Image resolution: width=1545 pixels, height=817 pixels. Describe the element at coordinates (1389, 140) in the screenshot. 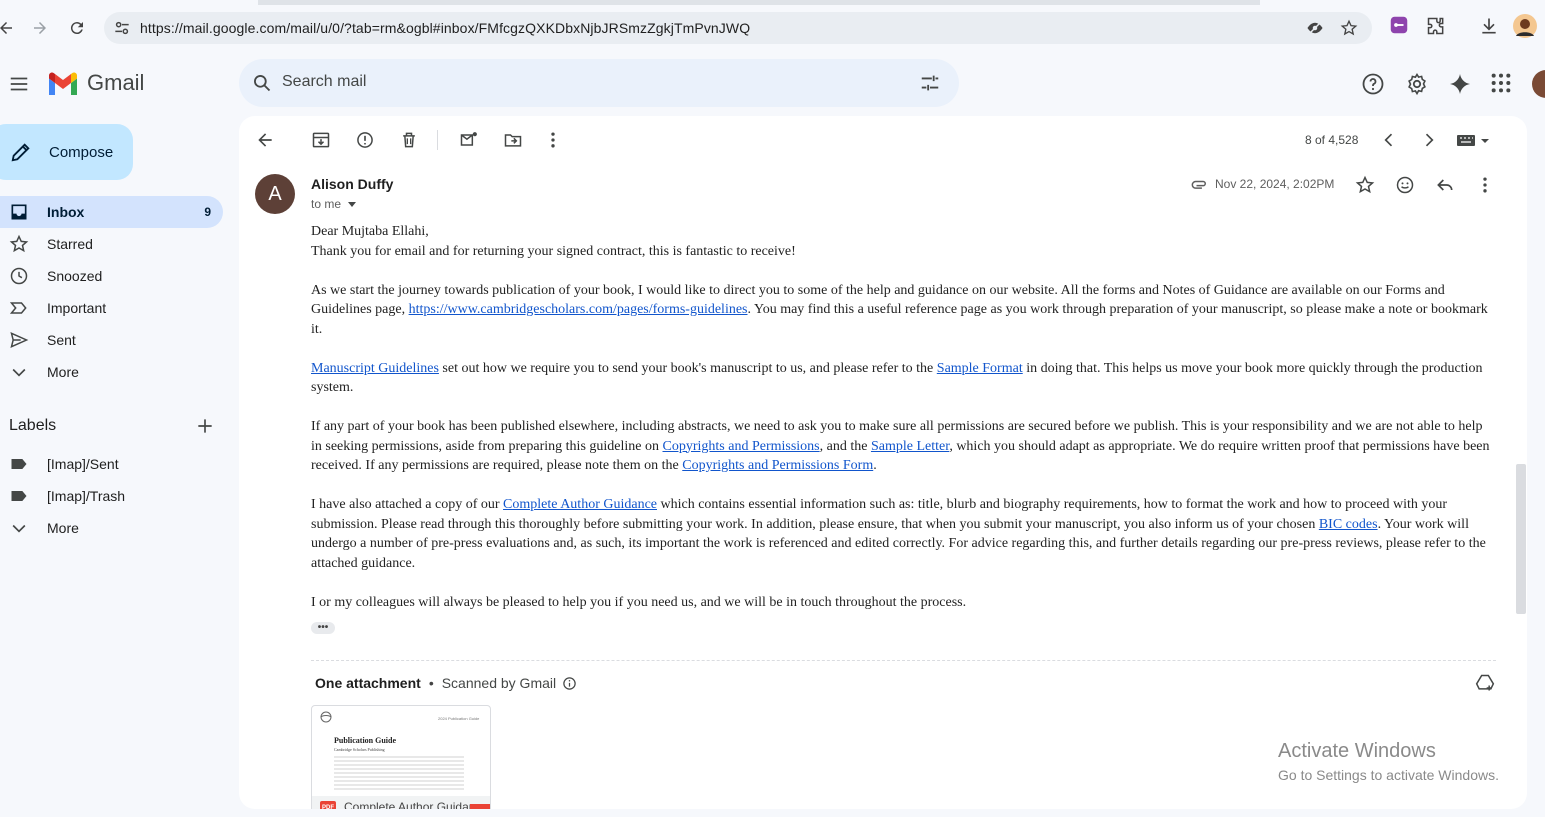

I see `newer-chevron-left-icon` at that location.